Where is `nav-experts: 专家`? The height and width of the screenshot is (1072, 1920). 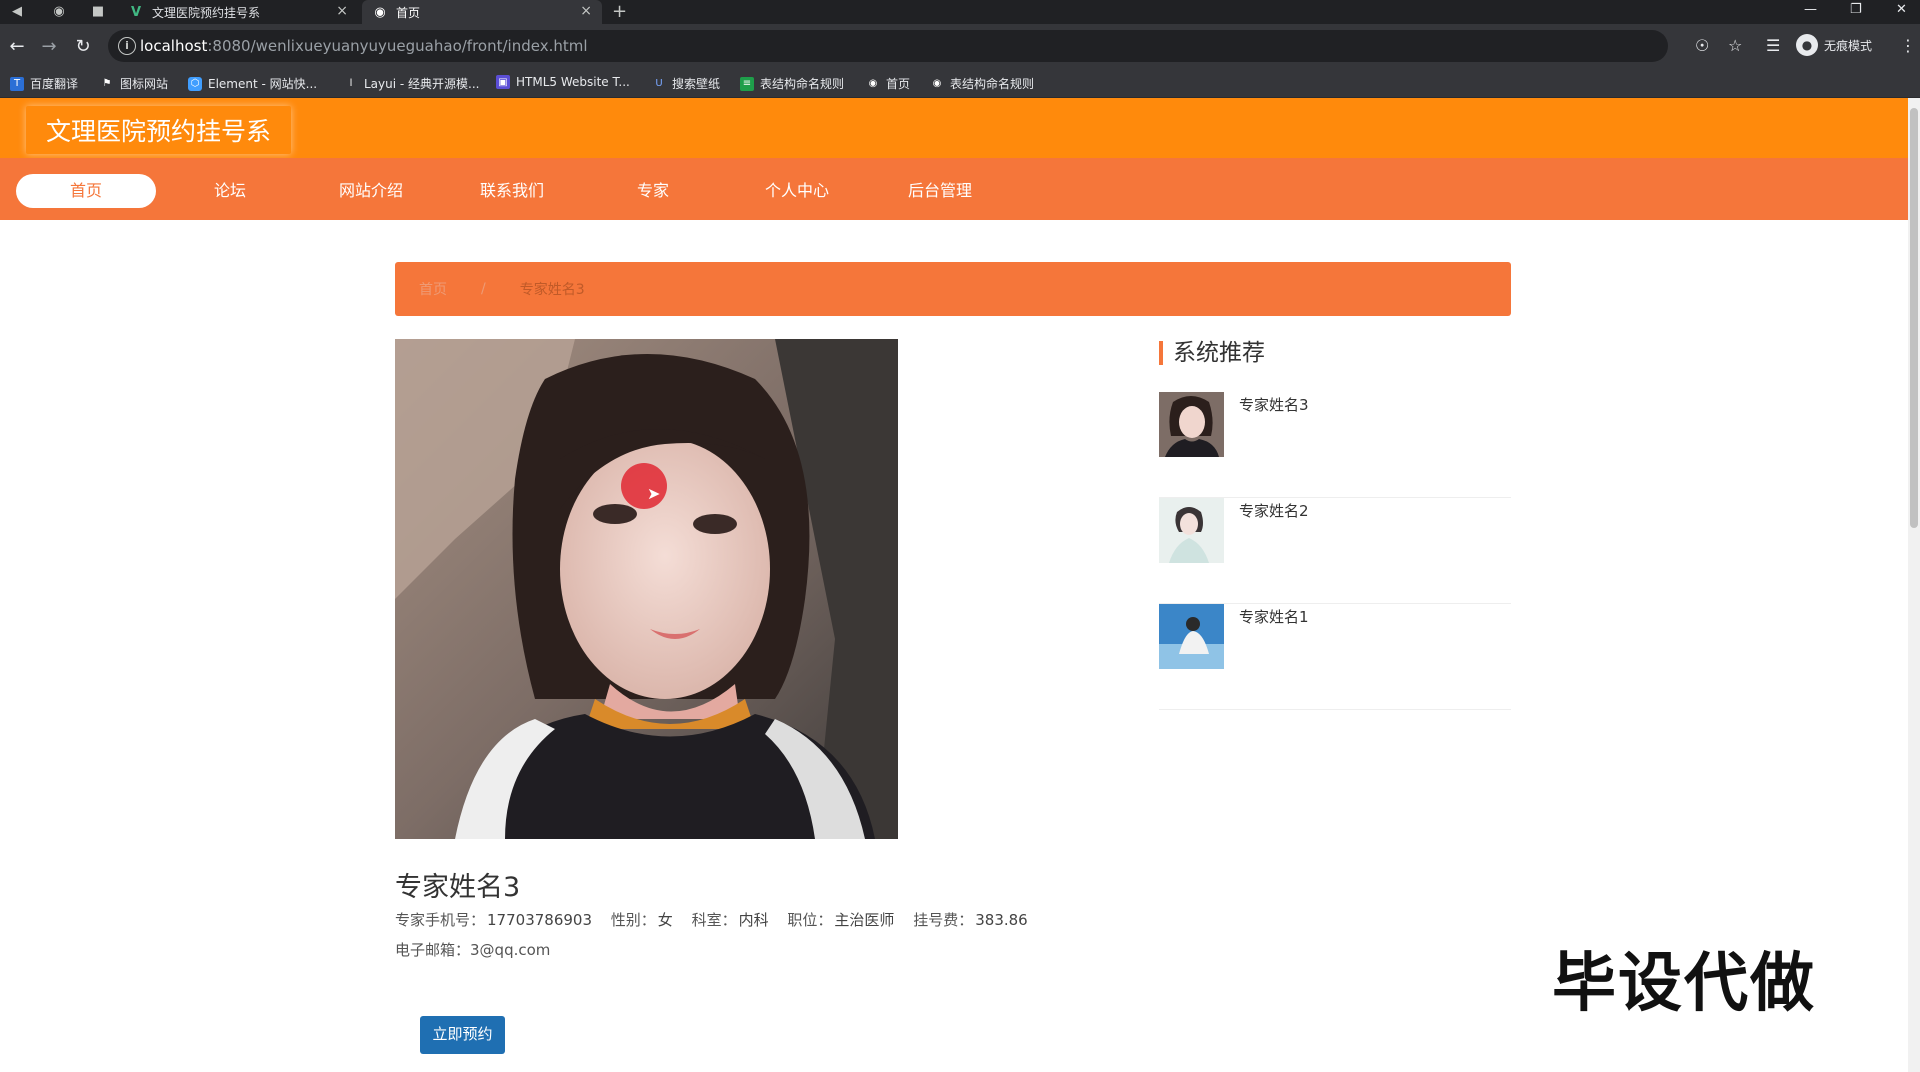 nav-experts: 专家 is located at coordinates (653, 191).